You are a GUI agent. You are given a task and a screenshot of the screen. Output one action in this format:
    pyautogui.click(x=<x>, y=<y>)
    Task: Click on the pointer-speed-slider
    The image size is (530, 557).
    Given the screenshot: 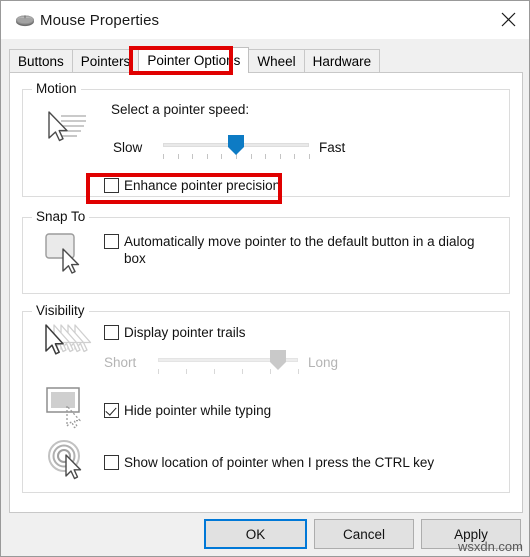 What is the action you would take?
    pyautogui.click(x=236, y=147)
    